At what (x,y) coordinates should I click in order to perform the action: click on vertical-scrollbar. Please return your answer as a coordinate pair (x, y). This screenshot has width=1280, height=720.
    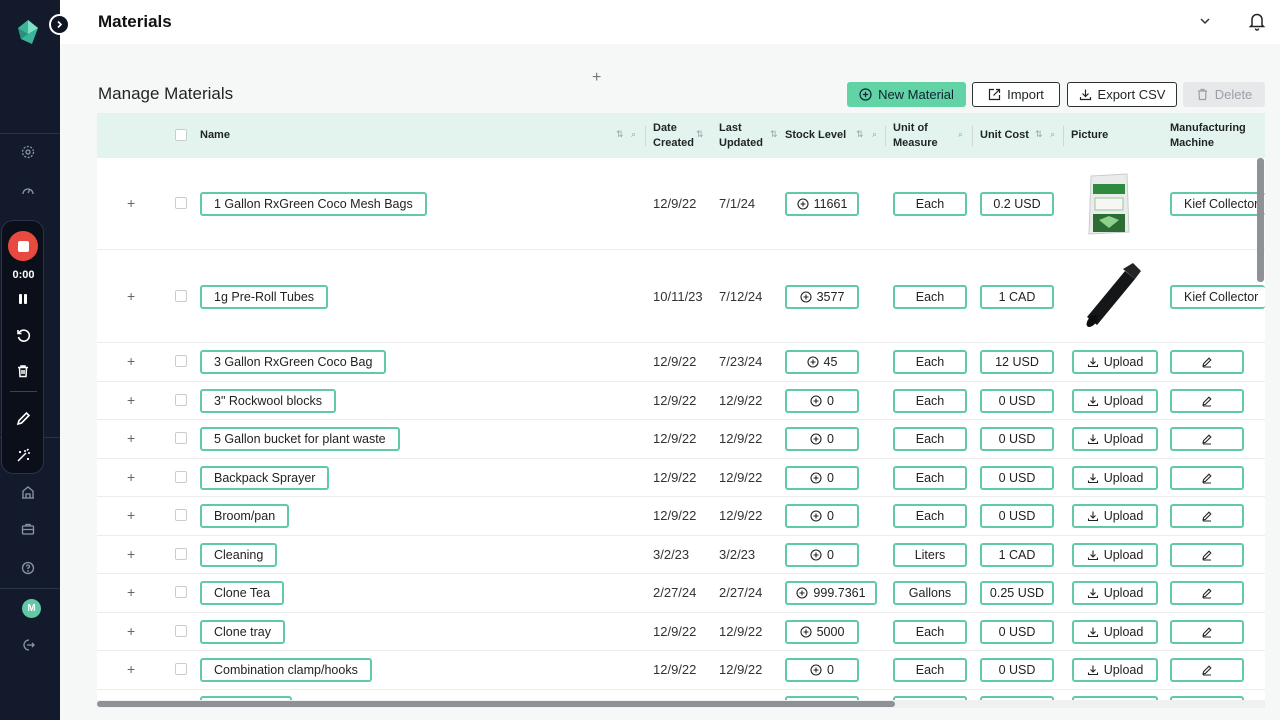
    Looking at the image, I should click on (1260, 220).